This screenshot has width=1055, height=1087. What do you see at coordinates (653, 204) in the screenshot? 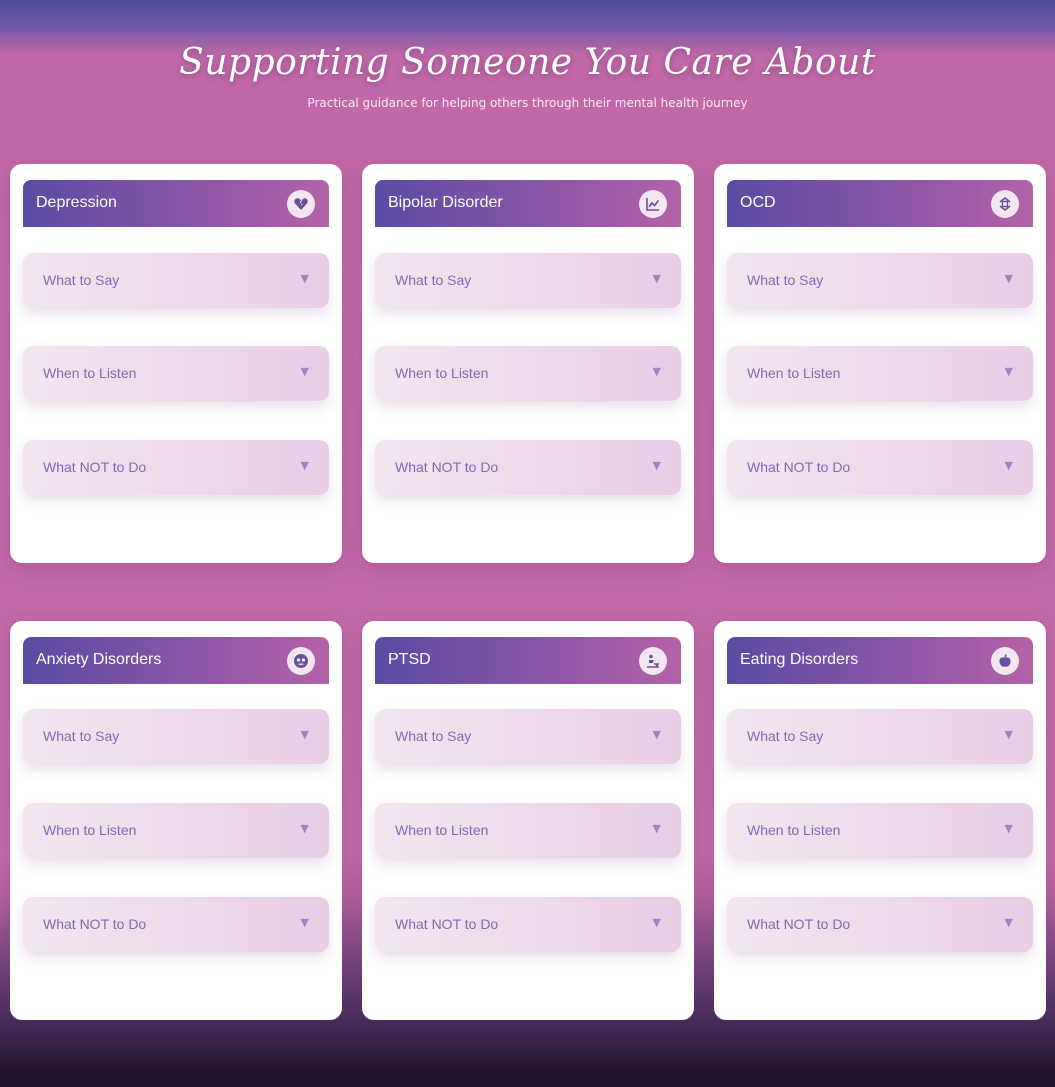
I see `line-chart-icon` at bounding box center [653, 204].